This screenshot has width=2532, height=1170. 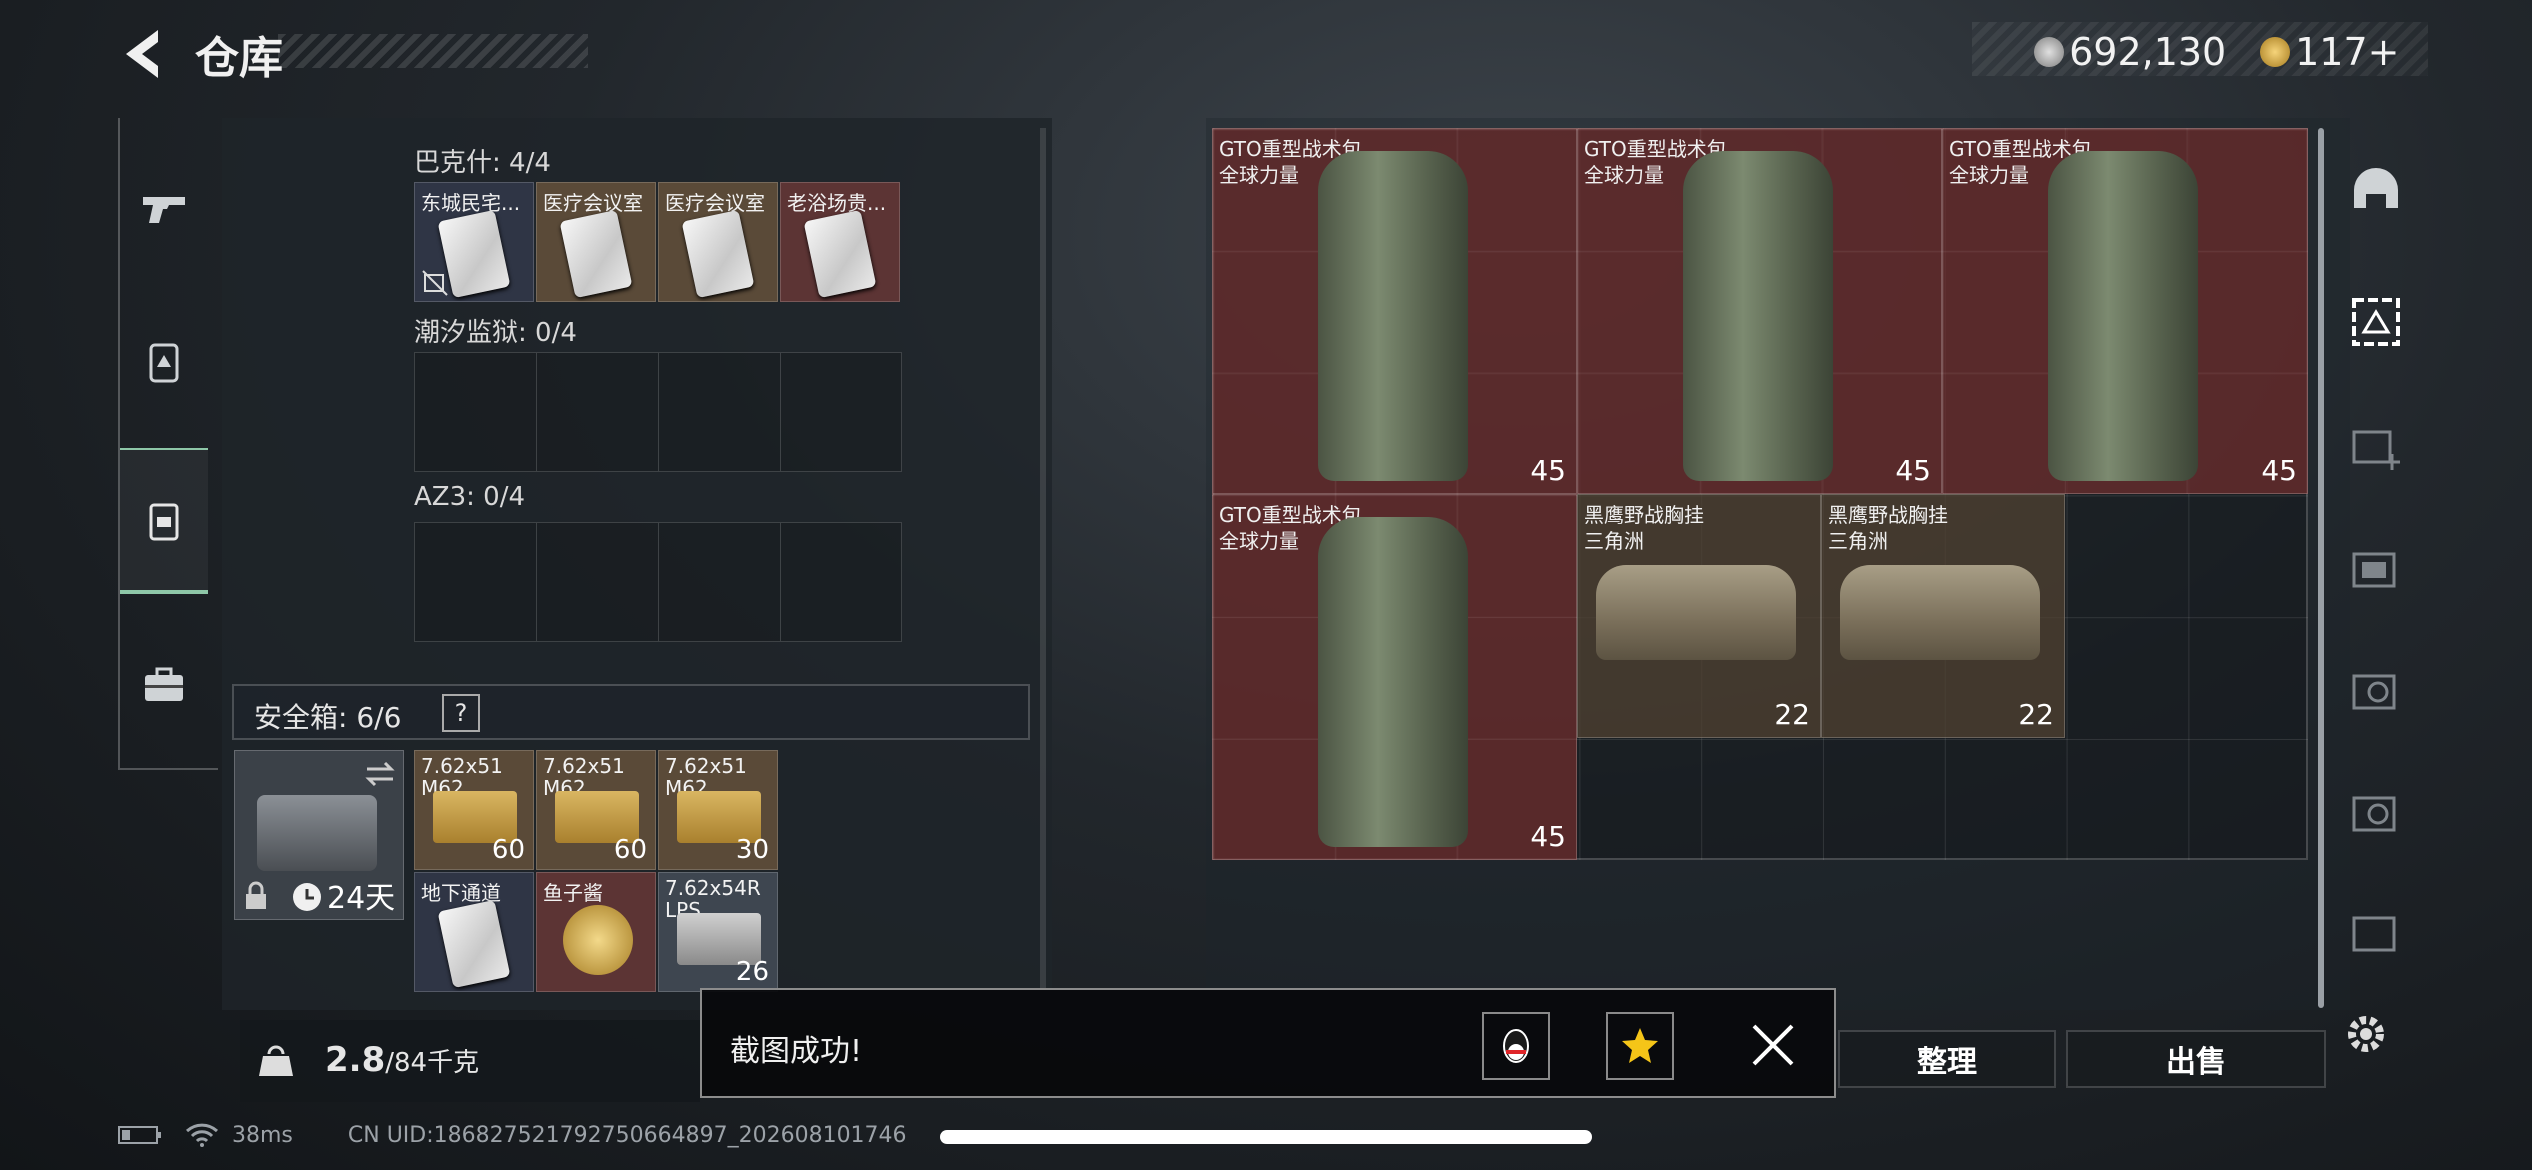 I want to click on pistol-icon, so click(x=164, y=210).